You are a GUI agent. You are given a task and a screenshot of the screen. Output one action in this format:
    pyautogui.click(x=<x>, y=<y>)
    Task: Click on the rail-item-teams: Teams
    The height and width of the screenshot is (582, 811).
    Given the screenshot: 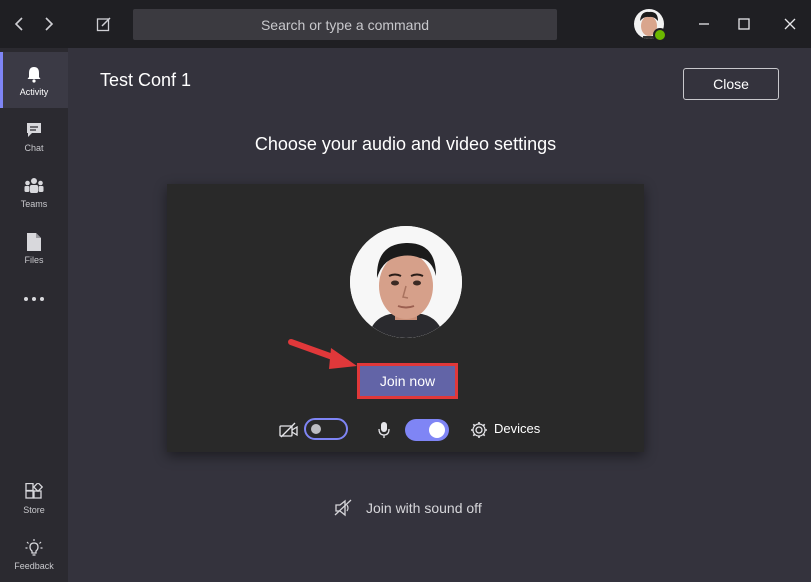 What is the action you would take?
    pyautogui.click(x=34, y=192)
    